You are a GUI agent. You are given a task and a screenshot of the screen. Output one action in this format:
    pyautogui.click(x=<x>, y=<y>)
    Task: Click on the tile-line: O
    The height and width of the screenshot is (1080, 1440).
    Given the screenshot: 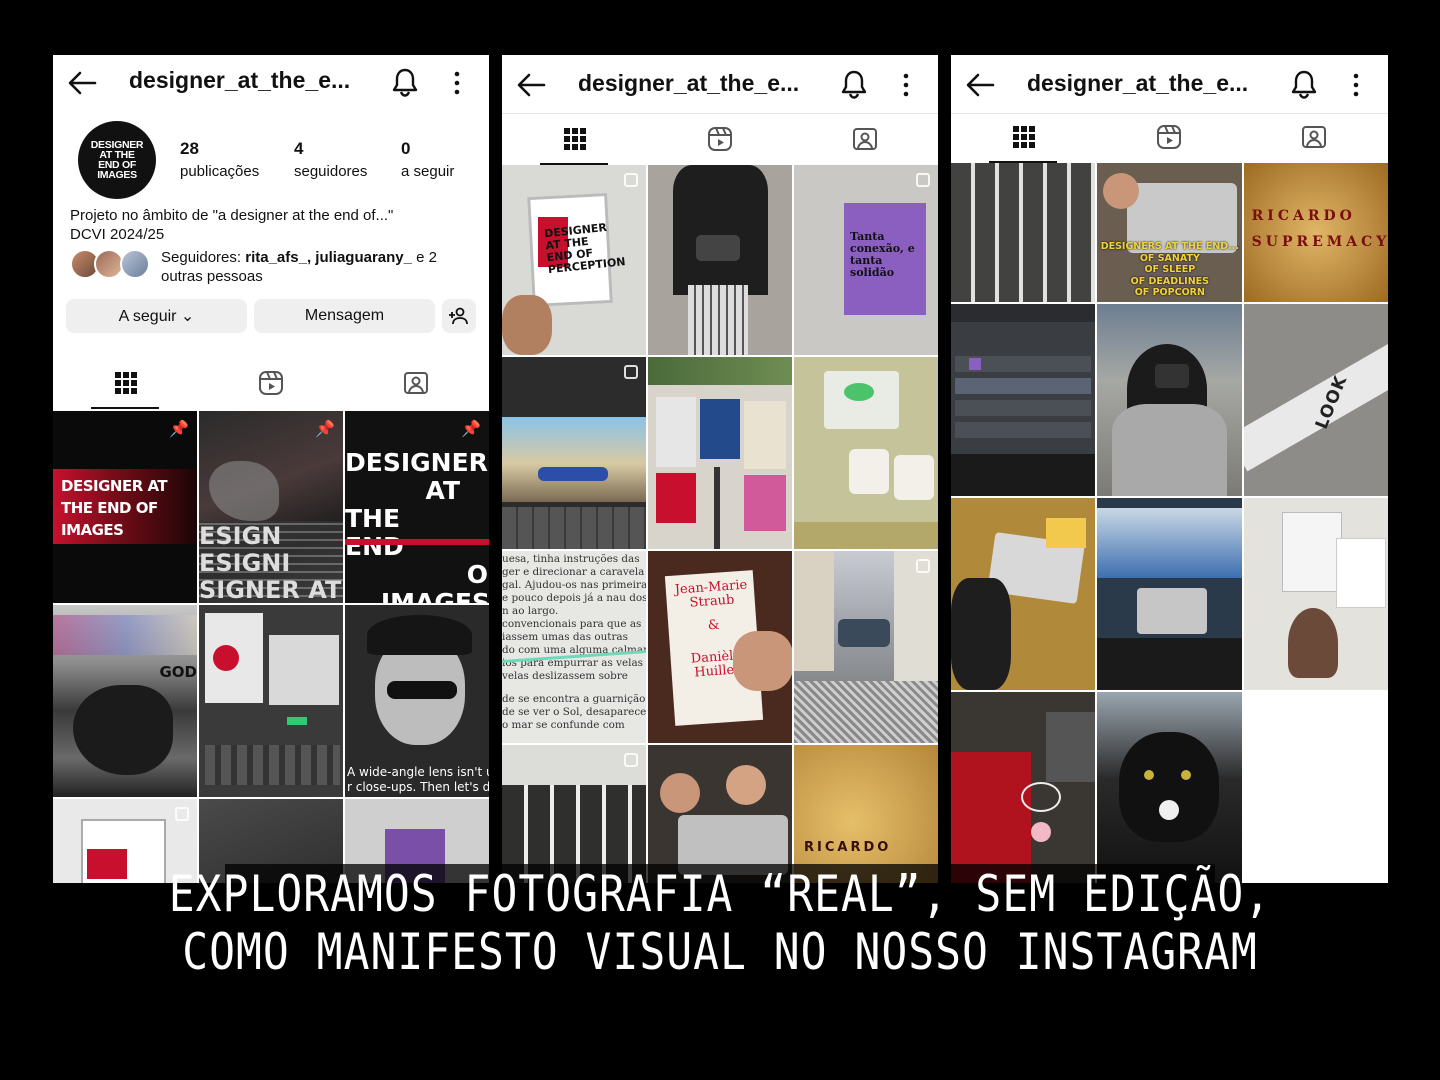 What is the action you would take?
    pyautogui.click(x=477, y=574)
    